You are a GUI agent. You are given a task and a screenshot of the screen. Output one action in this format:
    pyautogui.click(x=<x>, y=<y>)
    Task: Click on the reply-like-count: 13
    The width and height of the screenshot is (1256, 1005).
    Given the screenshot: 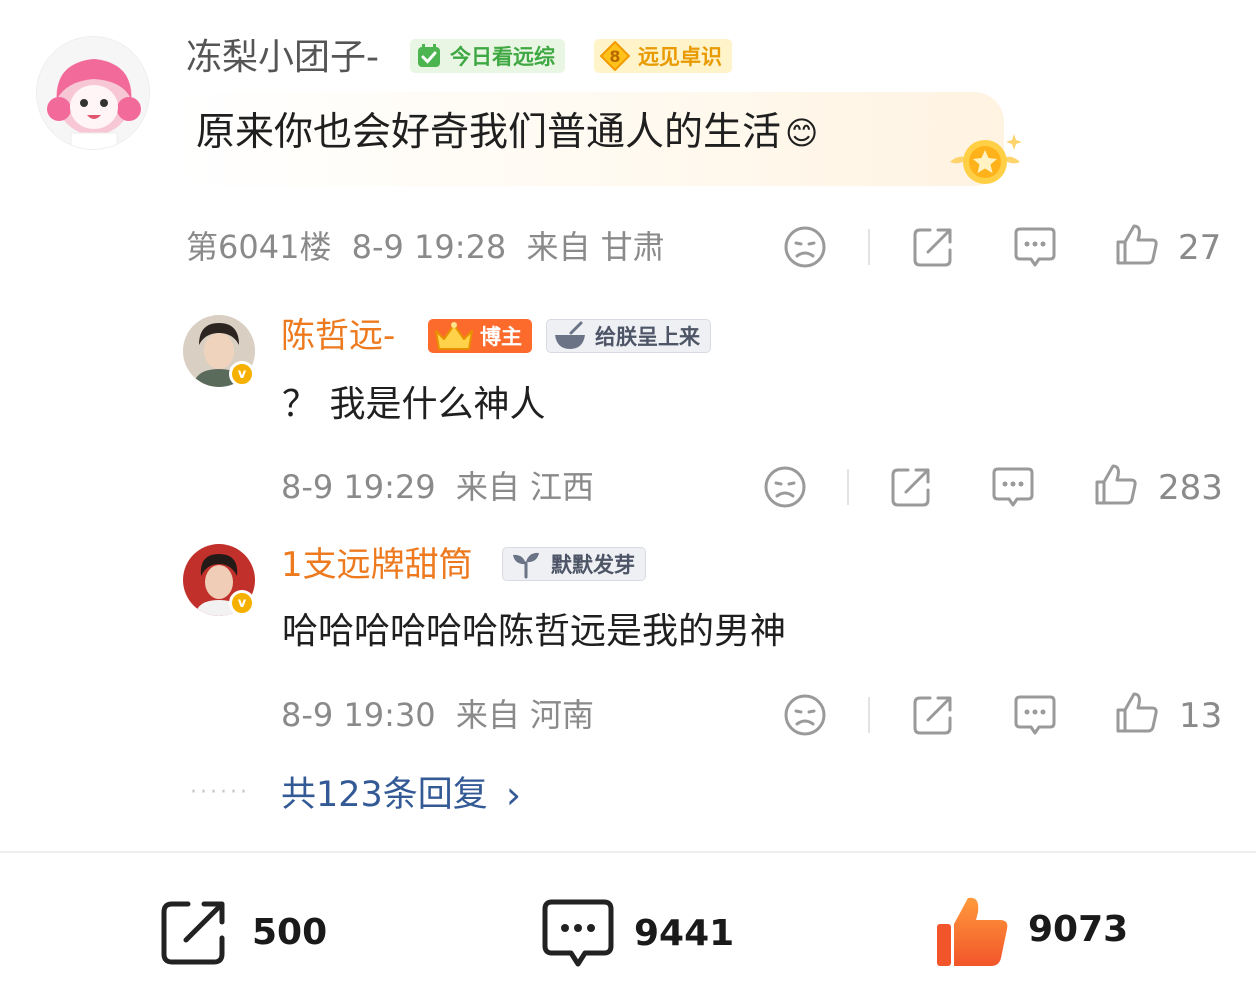 What is the action you would take?
    pyautogui.click(x=1201, y=716)
    